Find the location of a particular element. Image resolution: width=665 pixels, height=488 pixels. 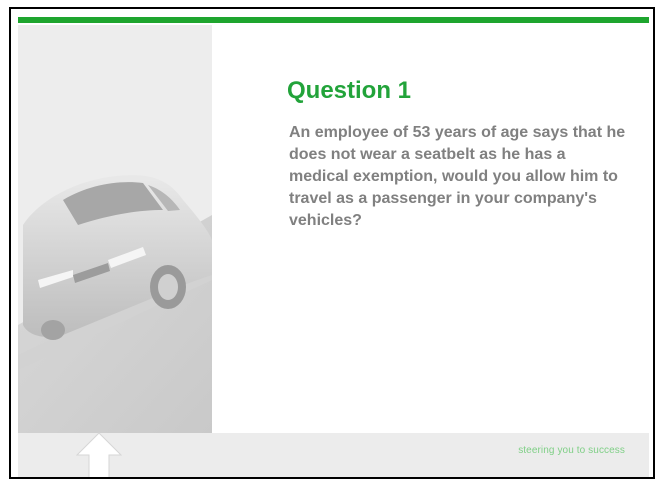

top-accent-bar is located at coordinates (333, 20).